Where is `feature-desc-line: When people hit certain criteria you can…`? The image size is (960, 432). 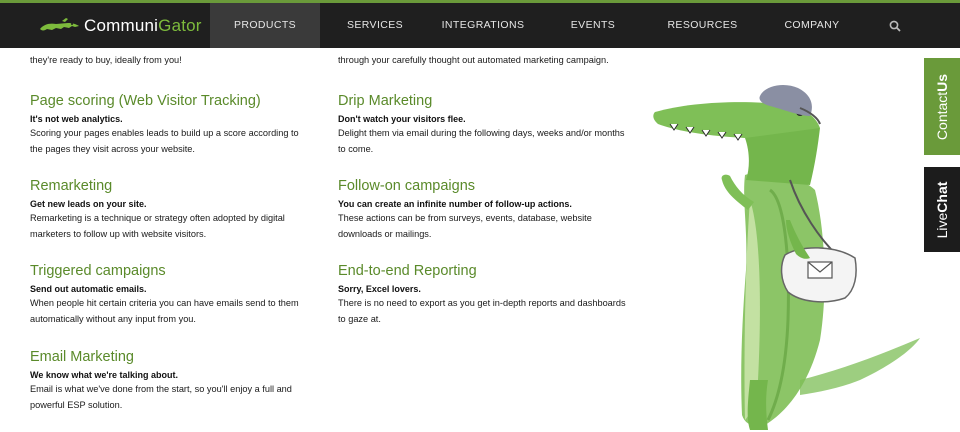 feature-desc-line: When people hit certain criteria you can… is located at coordinates (164, 303).